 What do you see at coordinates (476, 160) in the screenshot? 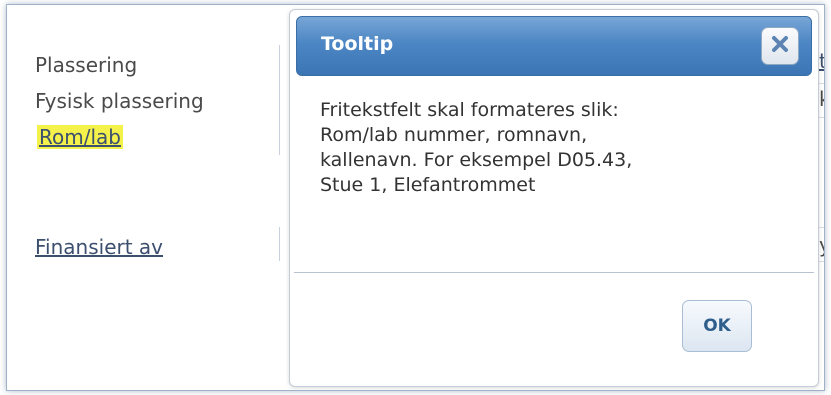
I see `message-line: kallenavn. For eksempel D05.43,` at bounding box center [476, 160].